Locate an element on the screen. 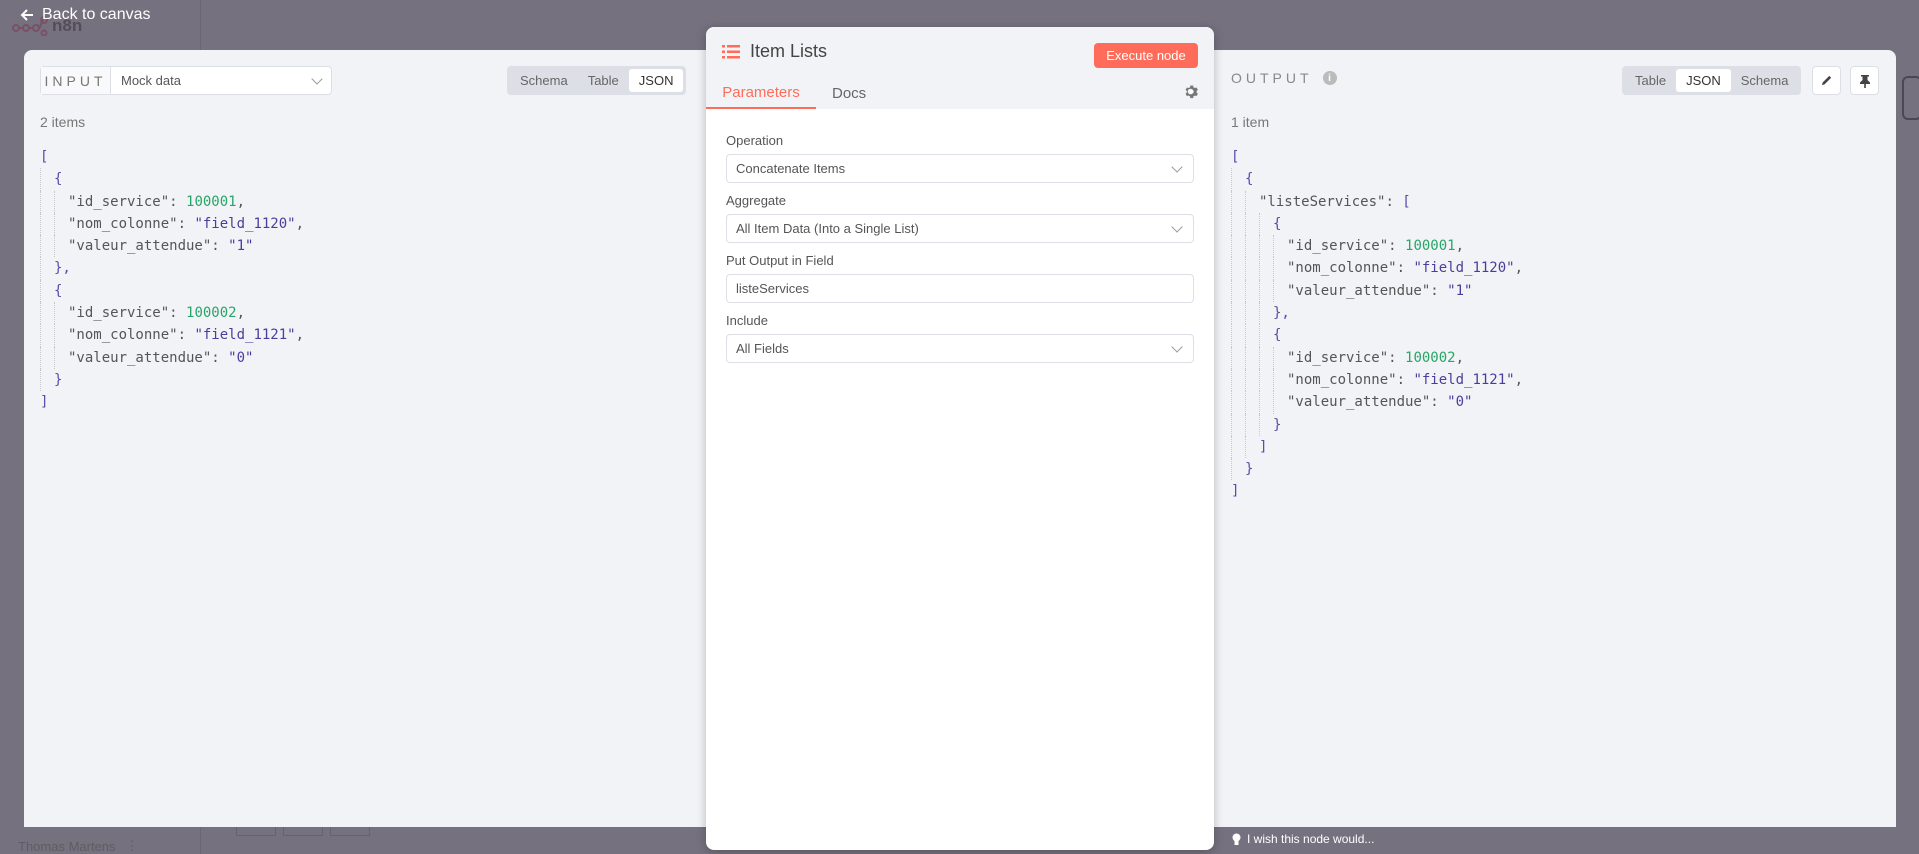 The height and width of the screenshot is (854, 1919). json-line: "valeur_attendue": "1" is located at coordinates (1377, 291).